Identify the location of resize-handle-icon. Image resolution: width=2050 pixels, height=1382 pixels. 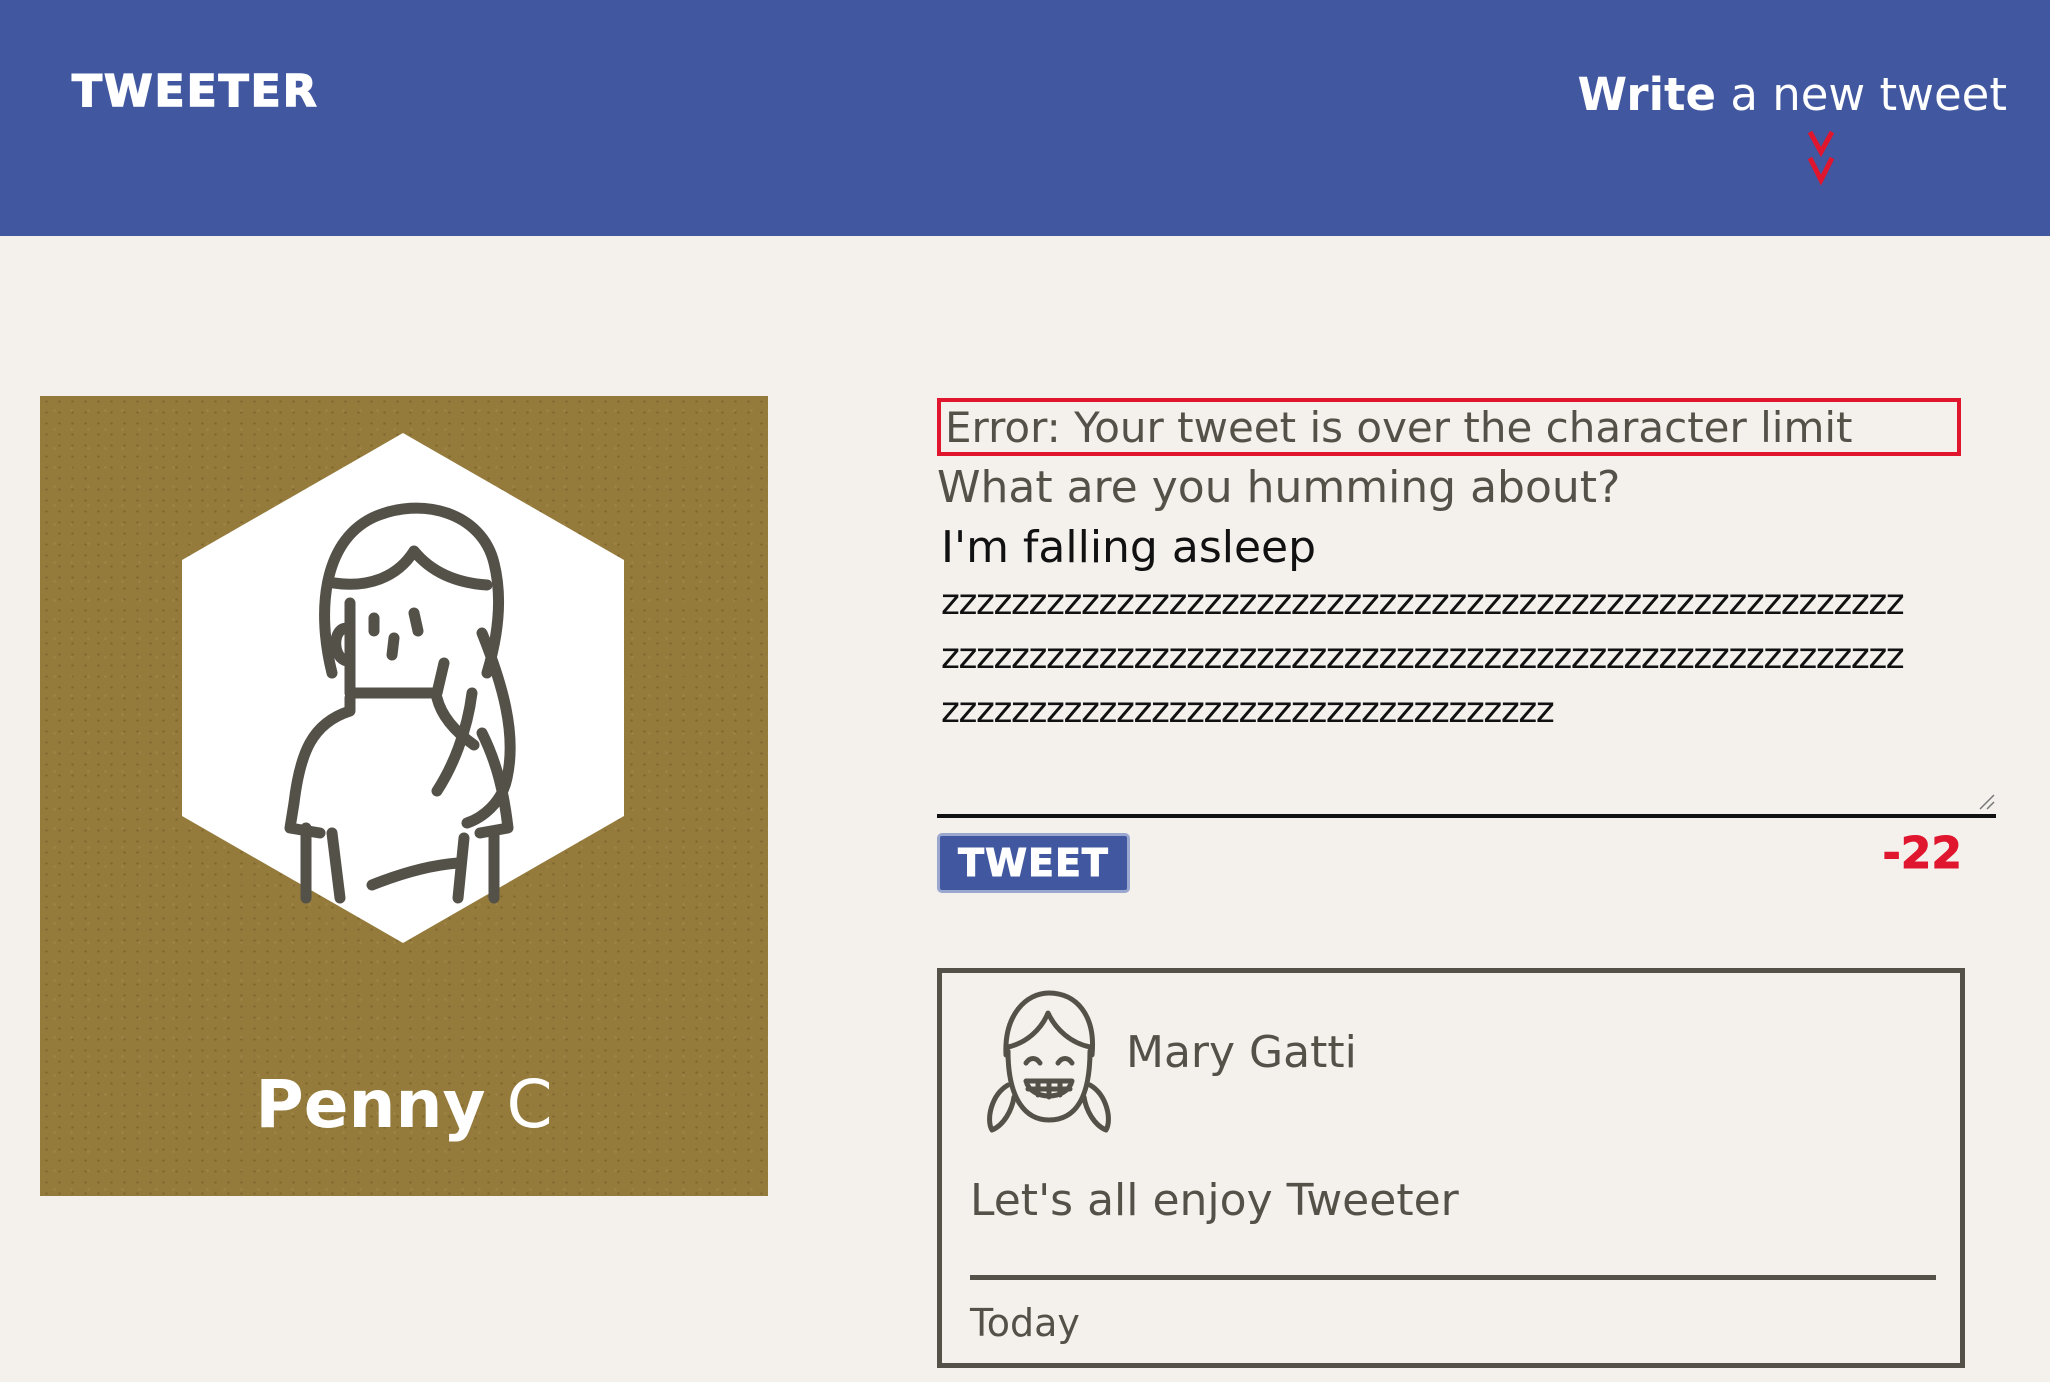
(1987, 802).